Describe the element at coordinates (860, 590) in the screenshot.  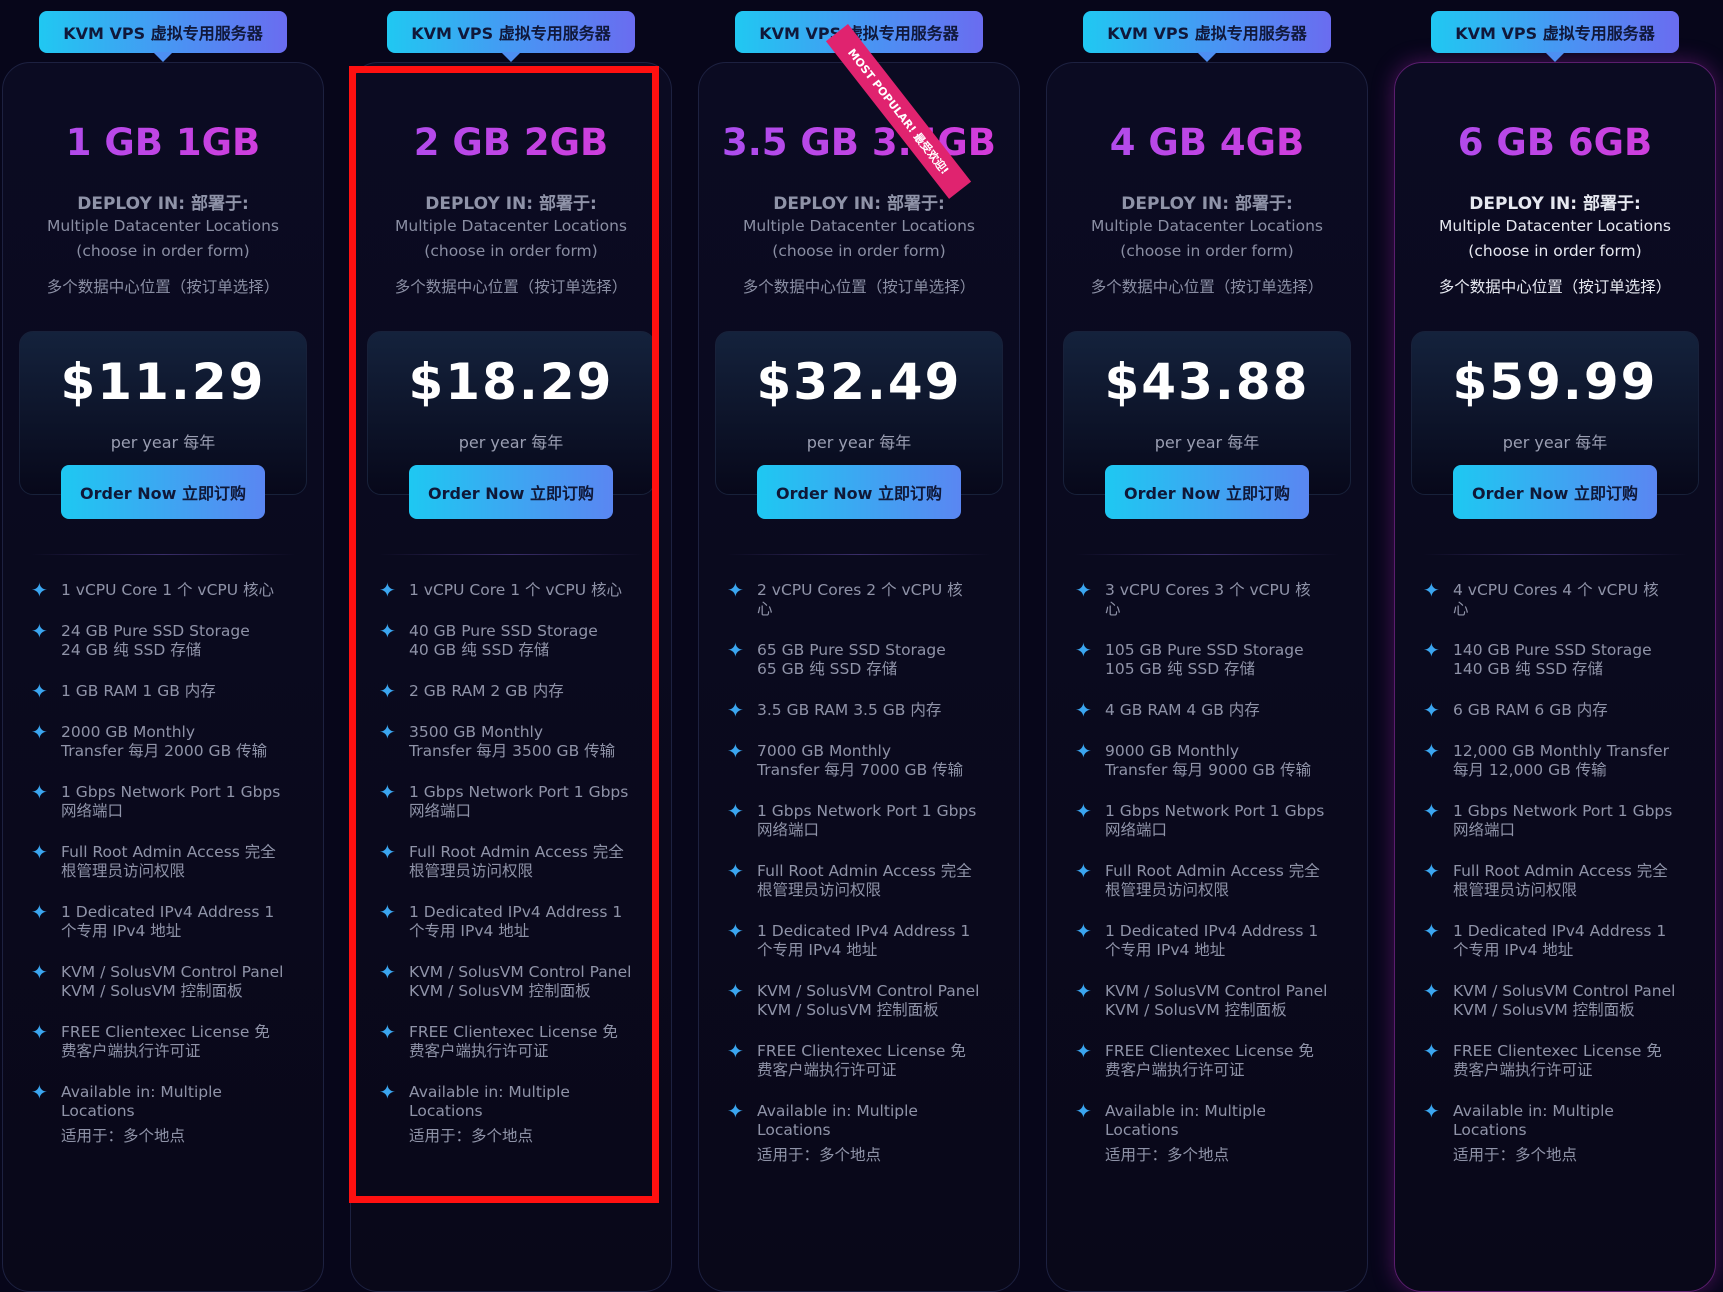
I see `feature-line: 2 vCPU Cores 2 个 vCPU 核` at that location.